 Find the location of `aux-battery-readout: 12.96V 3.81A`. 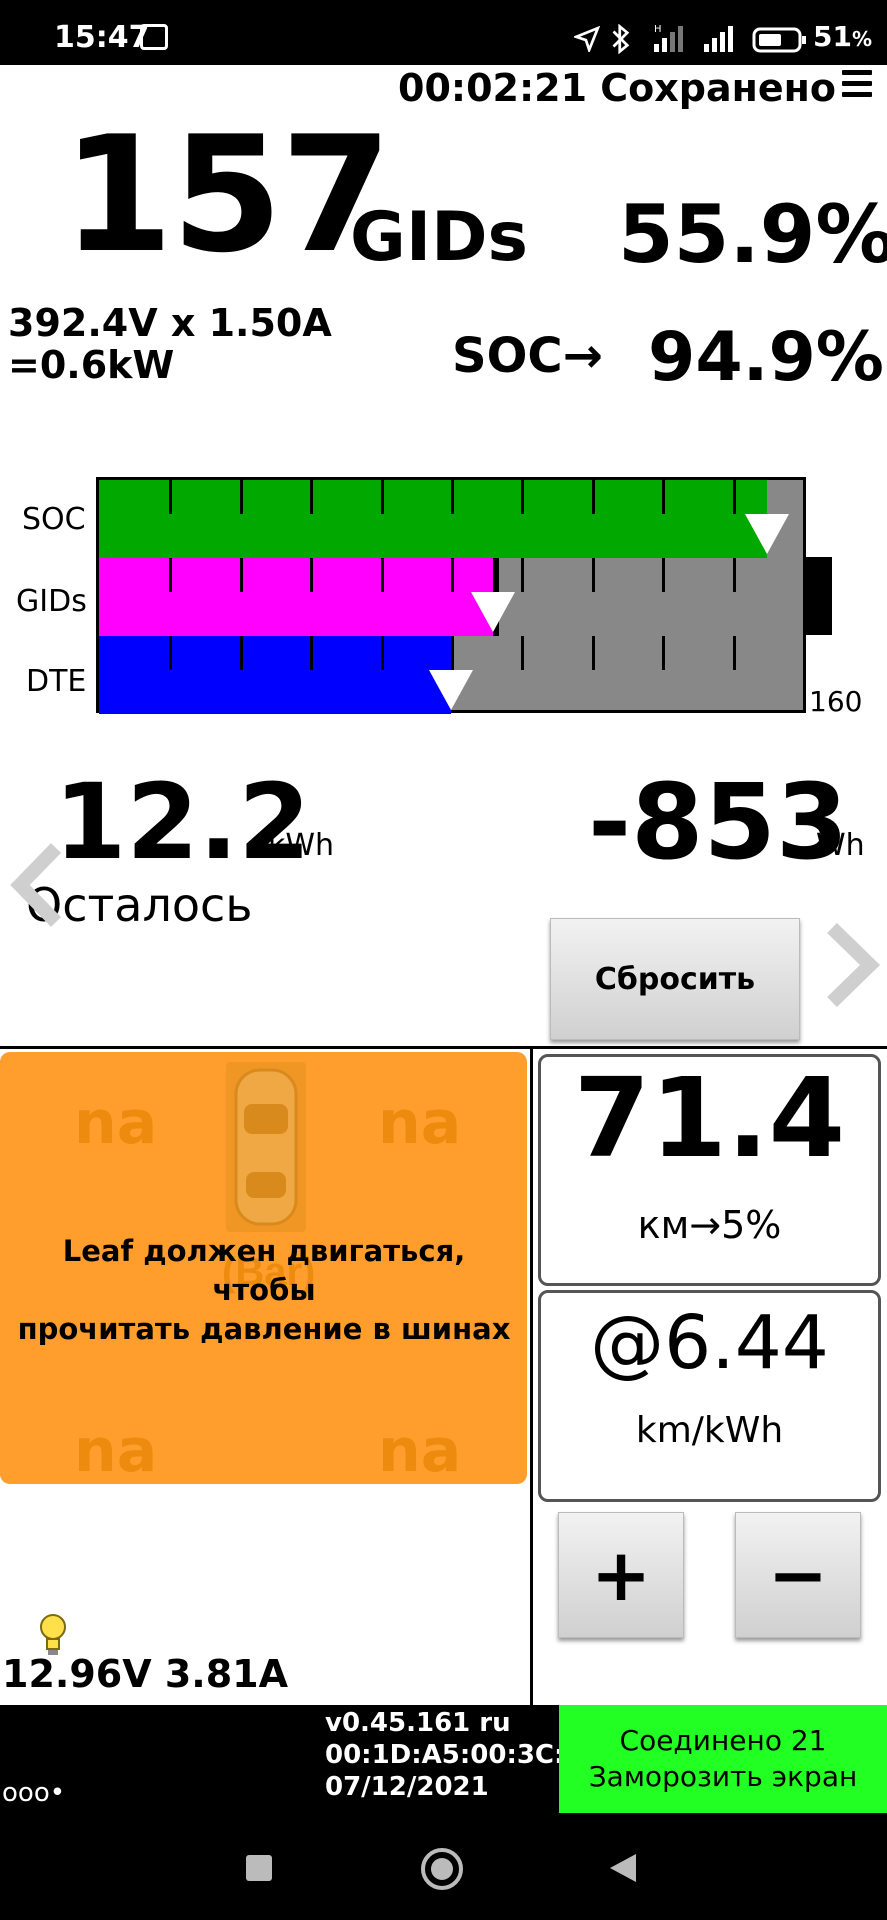

aux-battery-readout: 12.96V 3.81A is located at coordinates (145, 1674).